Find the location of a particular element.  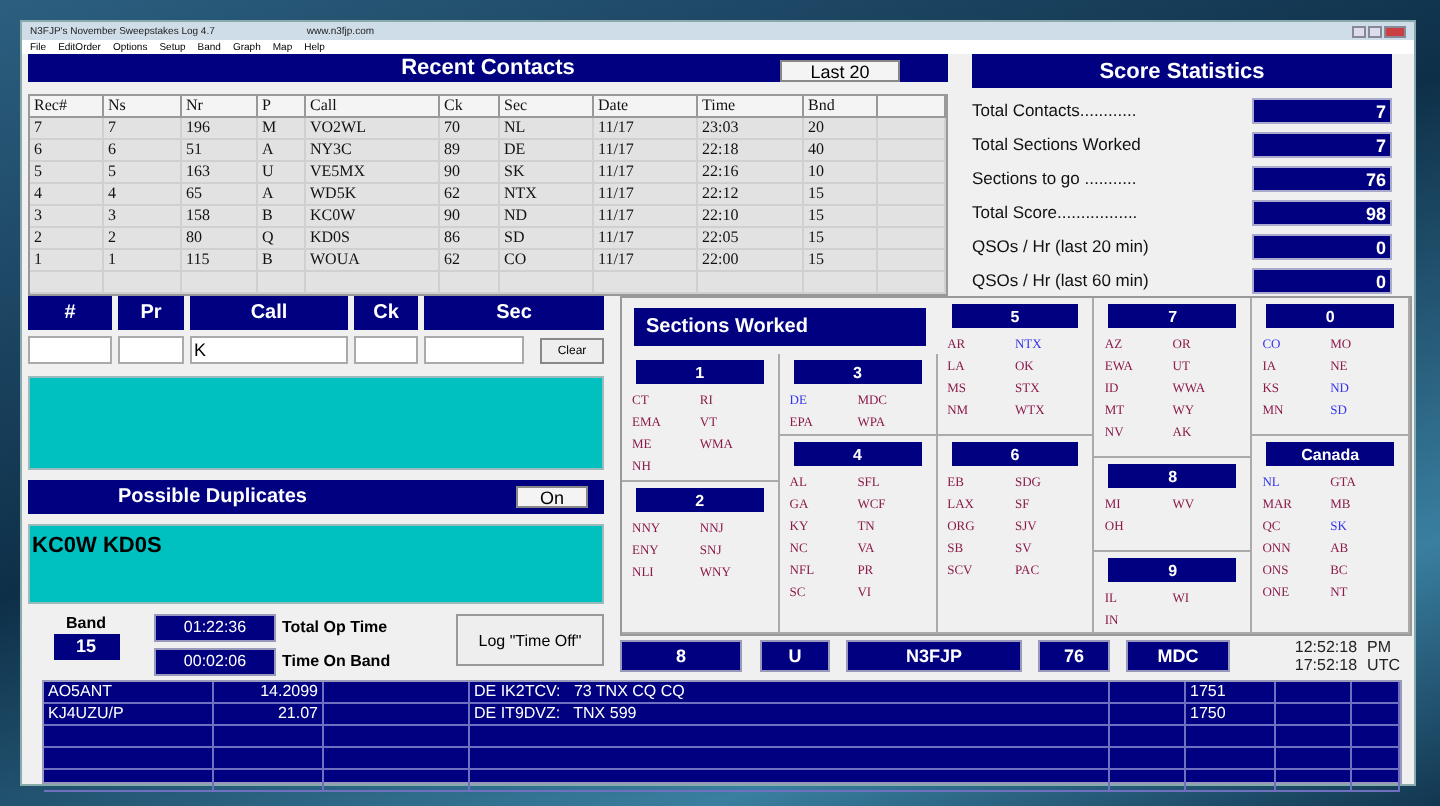

clock-time: 12:52:18 is located at coordinates (1326, 647).